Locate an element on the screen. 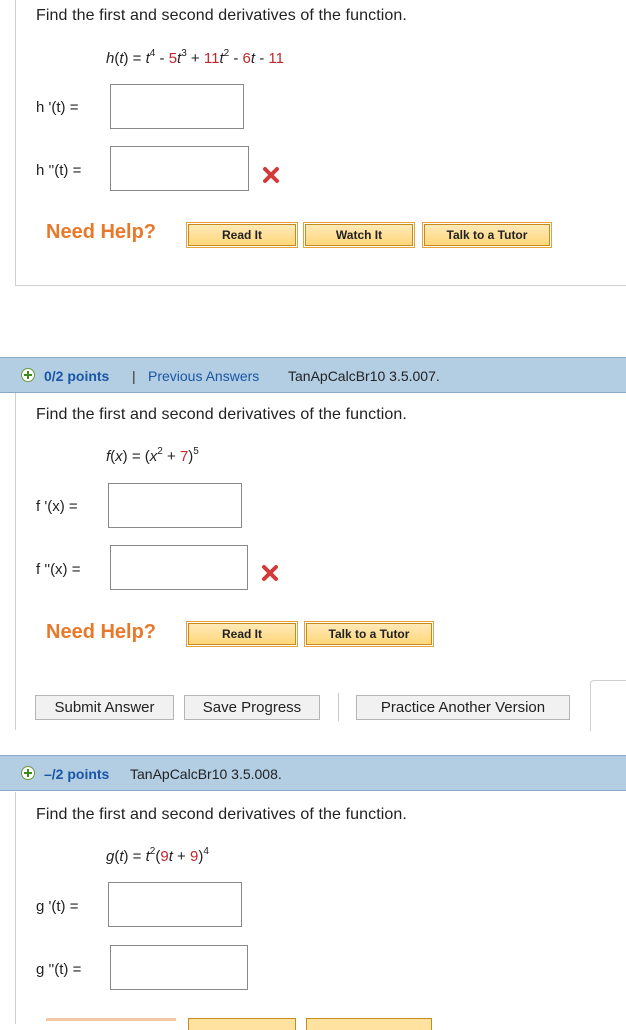  button-divider is located at coordinates (338, 707).